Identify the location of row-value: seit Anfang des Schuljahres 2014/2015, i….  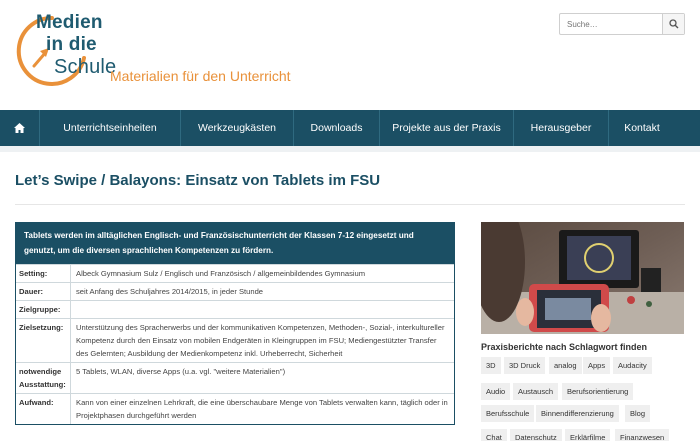
(170, 291).